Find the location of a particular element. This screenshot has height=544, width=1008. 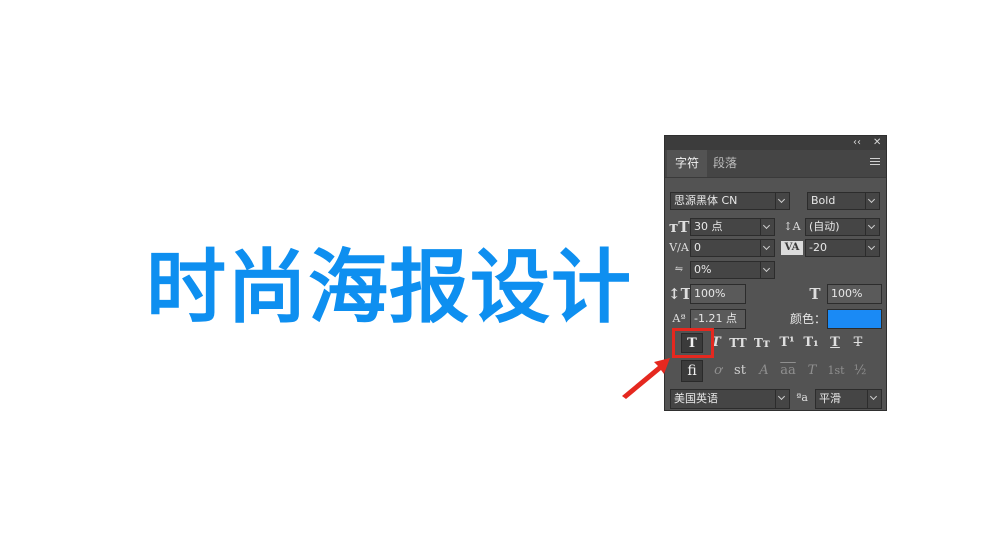

language-select: 美国英语 is located at coordinates (730, 399).